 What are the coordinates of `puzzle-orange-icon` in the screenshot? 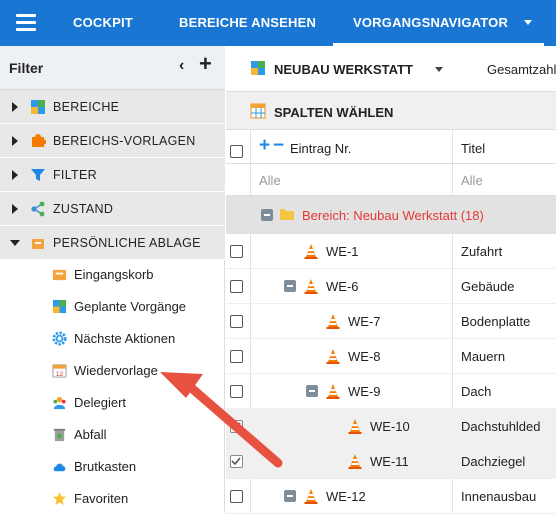 It's located at (39, 140).